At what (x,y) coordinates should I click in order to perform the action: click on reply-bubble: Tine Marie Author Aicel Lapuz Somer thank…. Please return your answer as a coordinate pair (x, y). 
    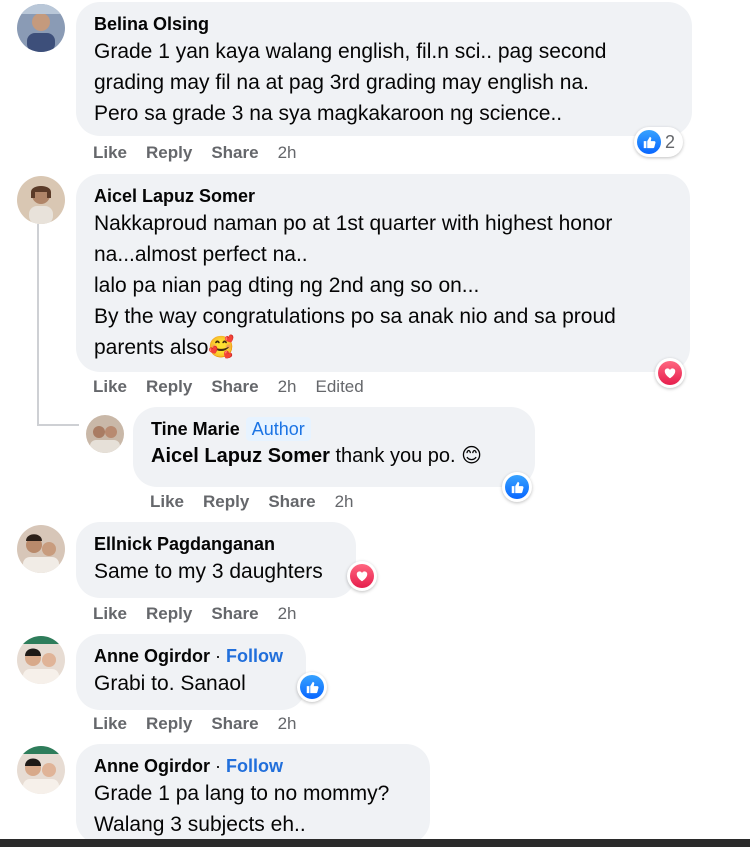
    Looking at the image, I should click on (334, 447).